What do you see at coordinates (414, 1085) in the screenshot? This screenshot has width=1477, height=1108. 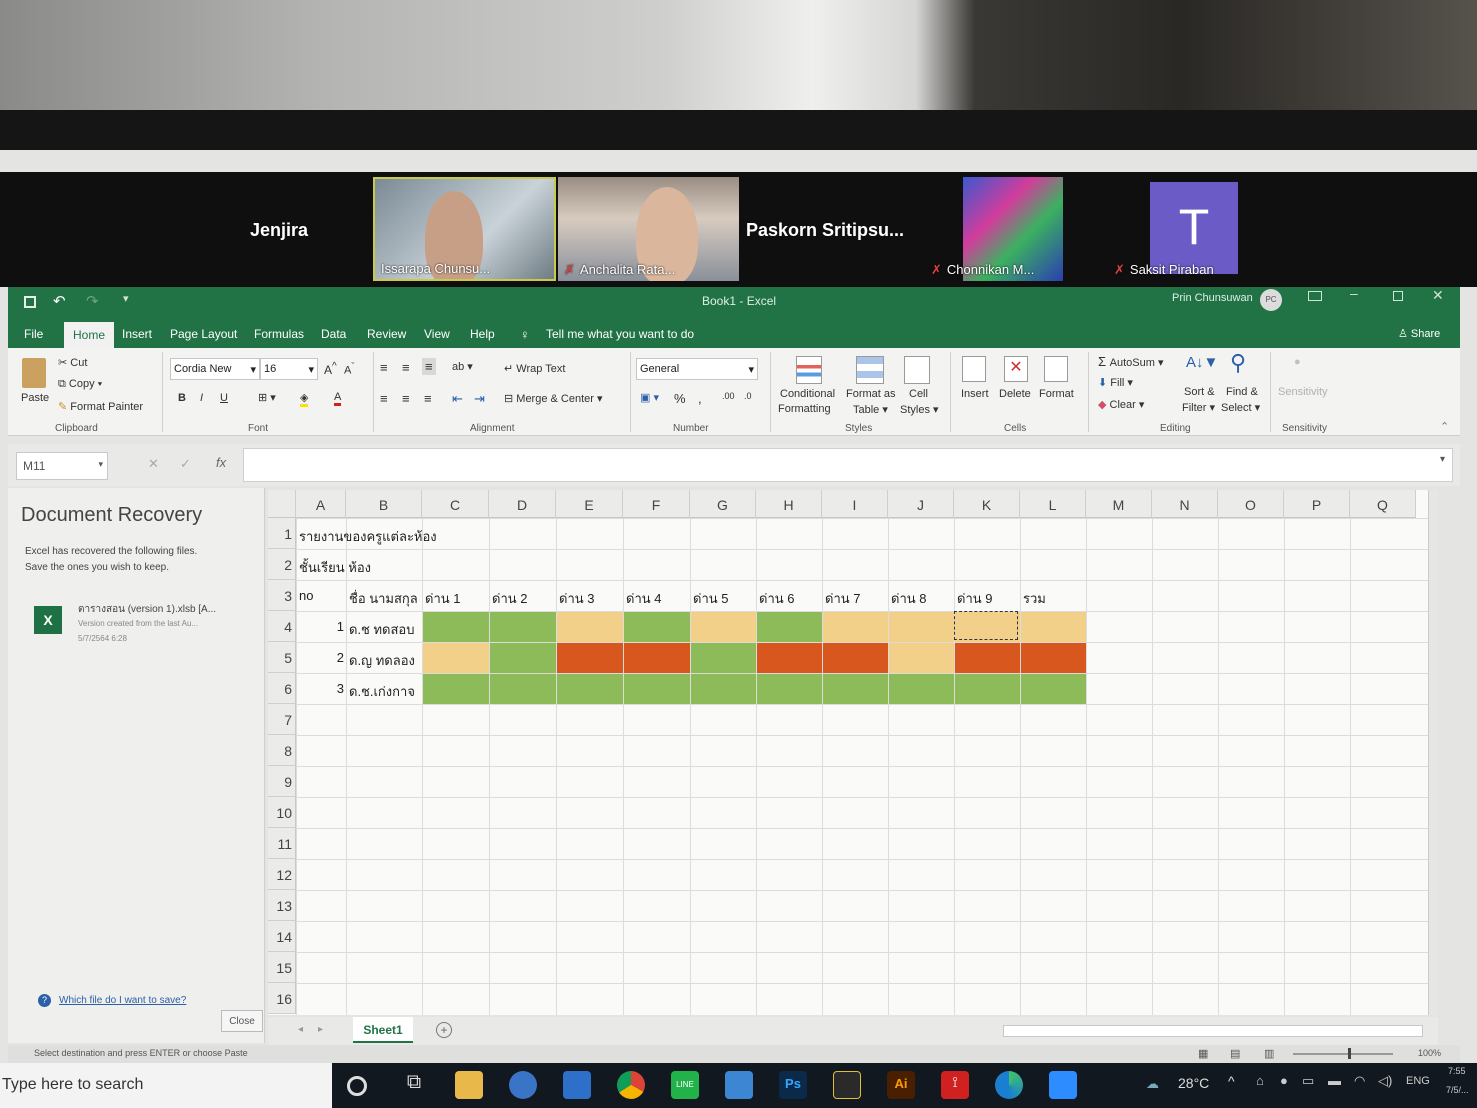 I see `task-view-icon: ⧉` at bounding box center [414, 1085].